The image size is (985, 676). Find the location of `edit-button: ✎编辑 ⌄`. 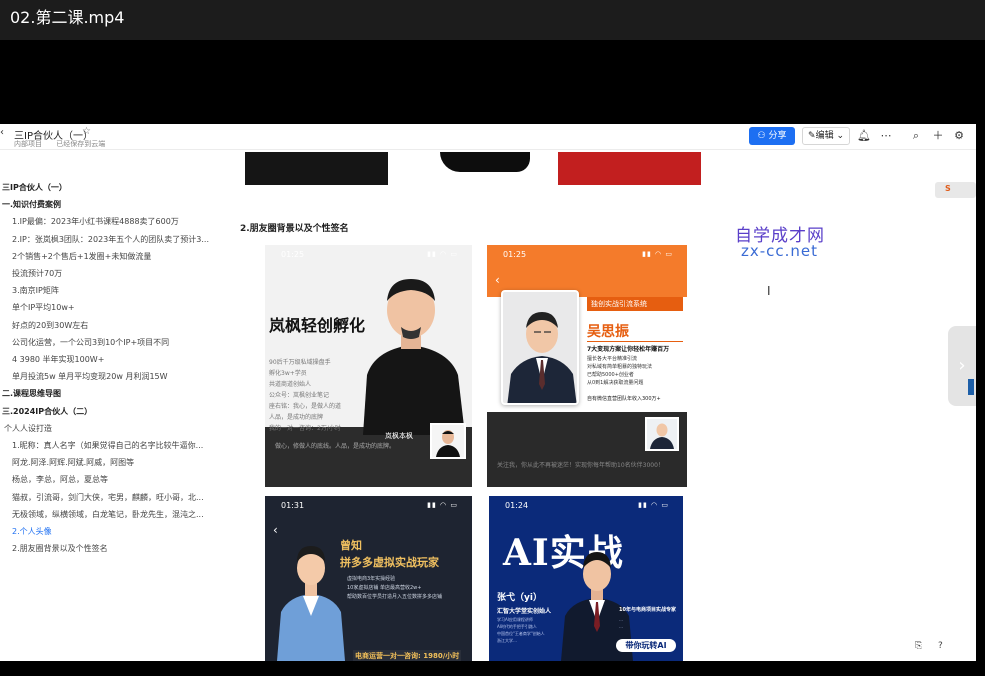

edit-button: ✎编辑 ⌄ is located at coordinates (826, 136).